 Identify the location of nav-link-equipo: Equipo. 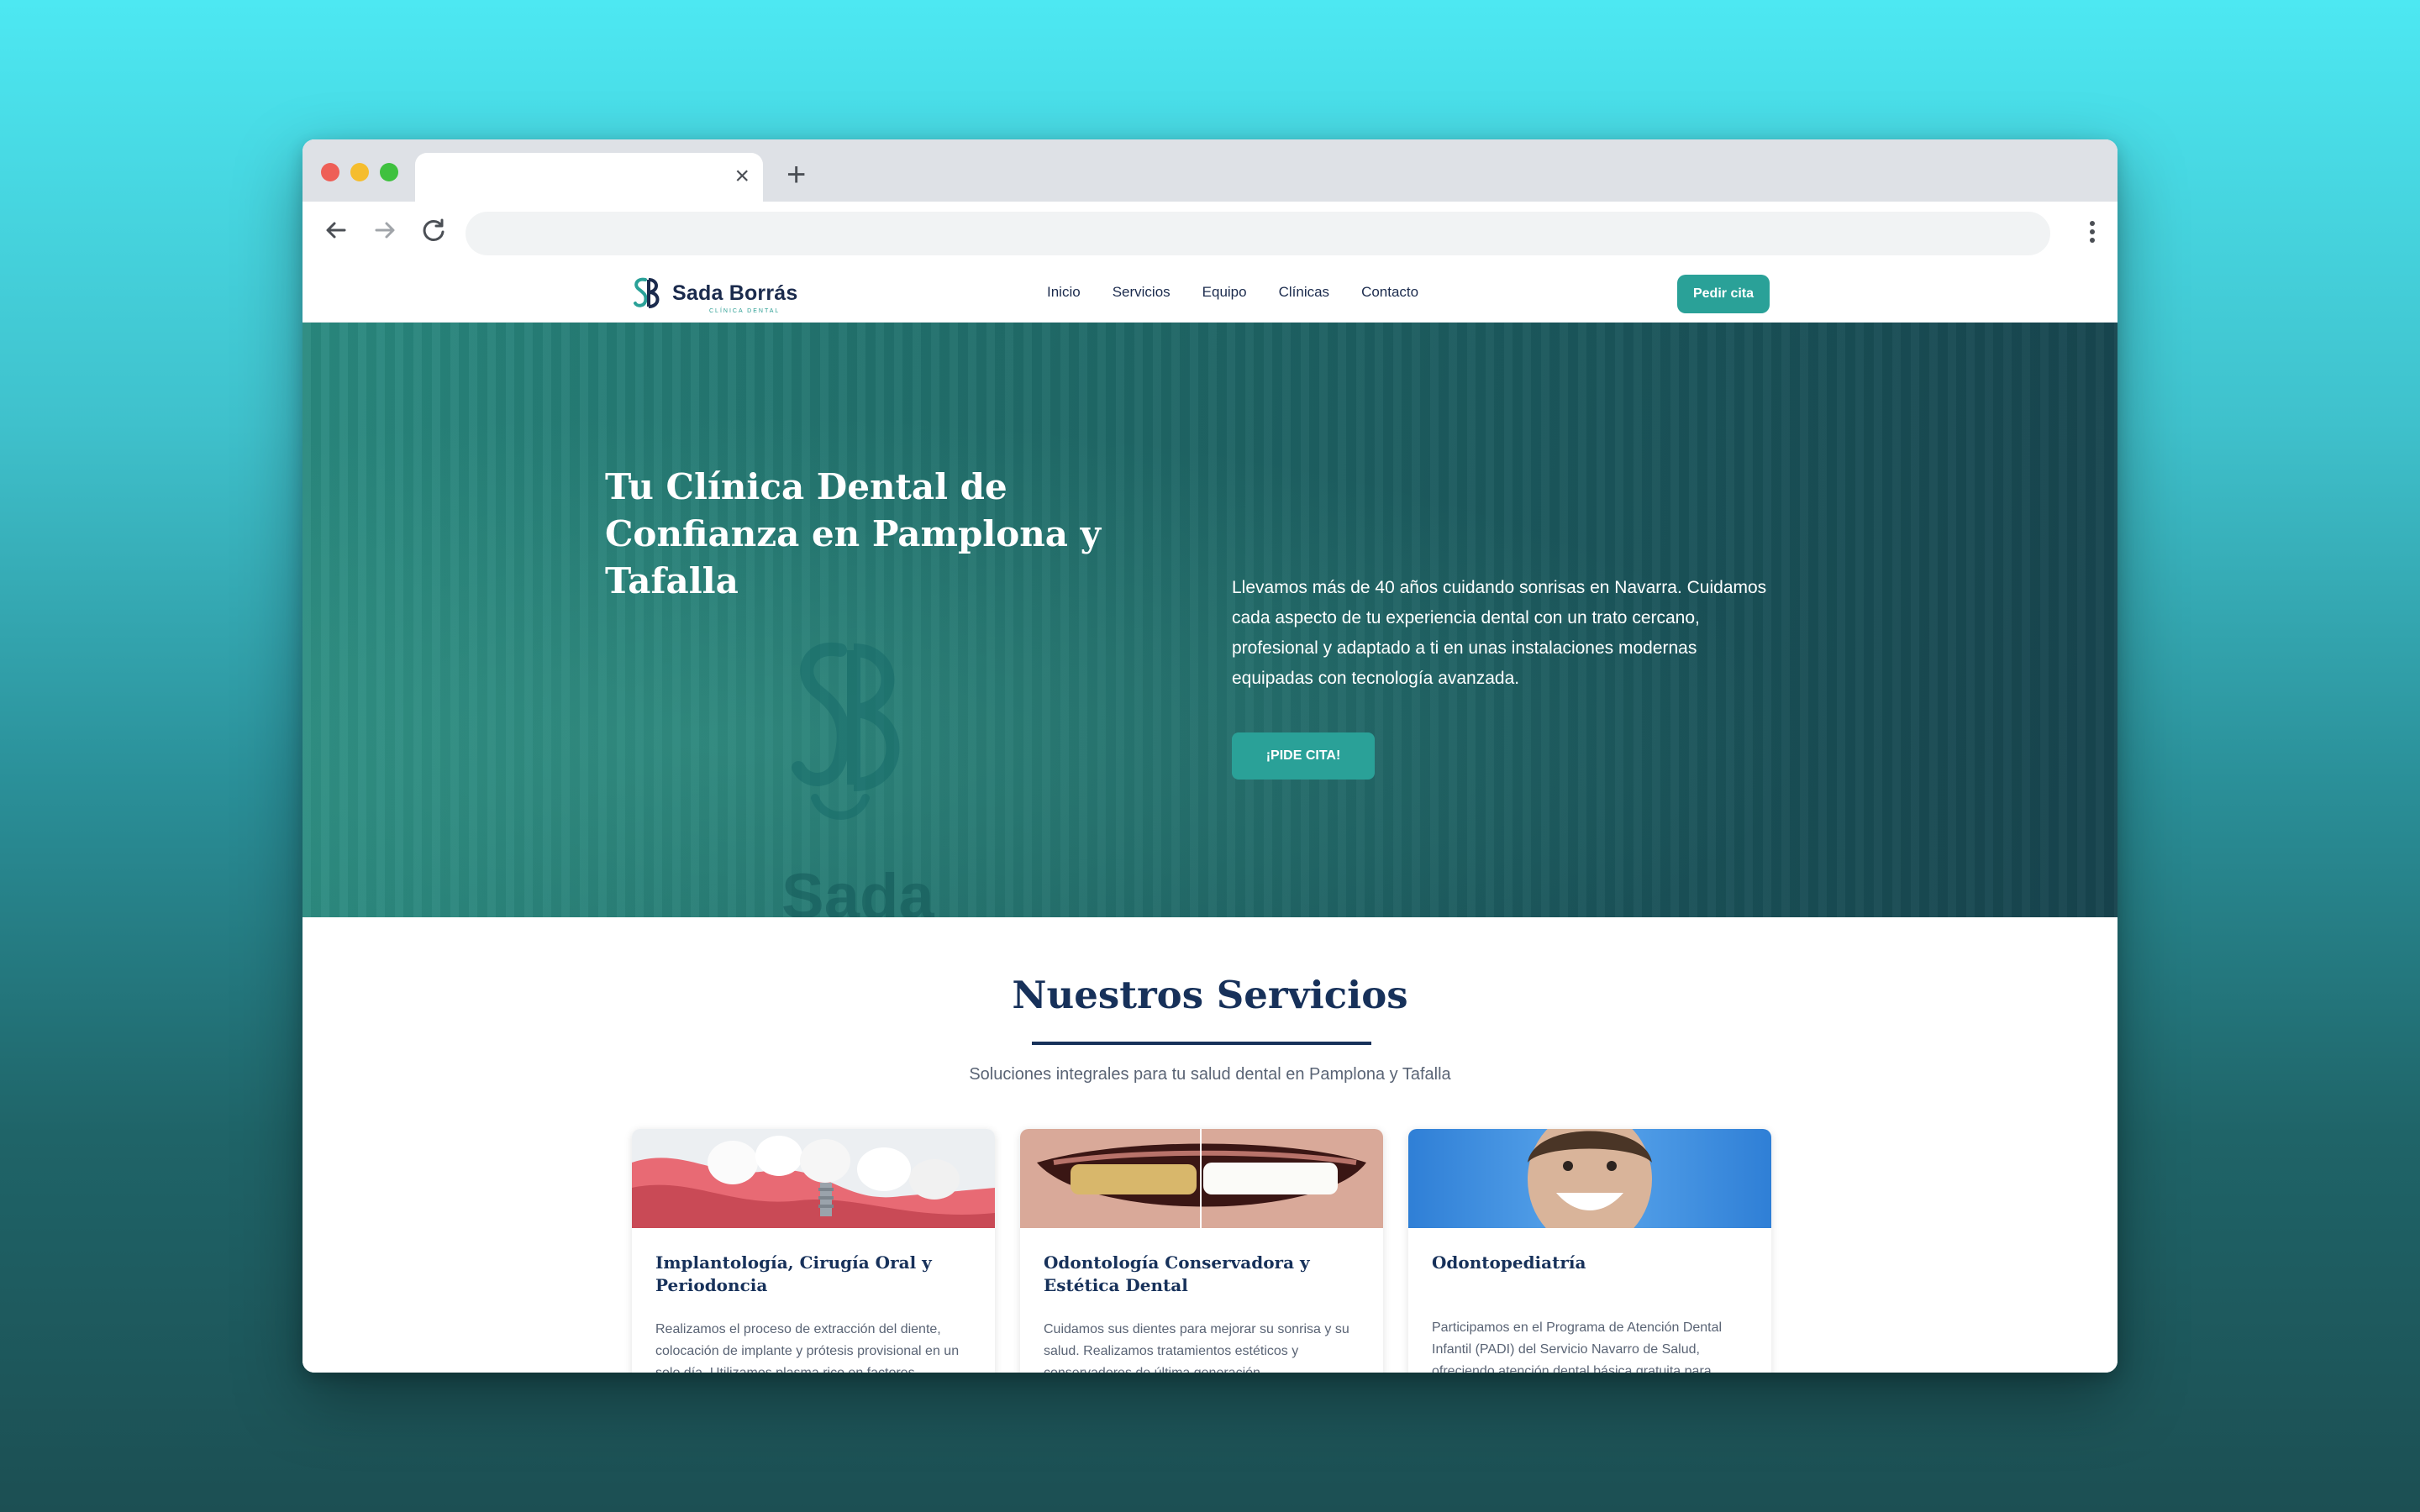
(1225, 292).